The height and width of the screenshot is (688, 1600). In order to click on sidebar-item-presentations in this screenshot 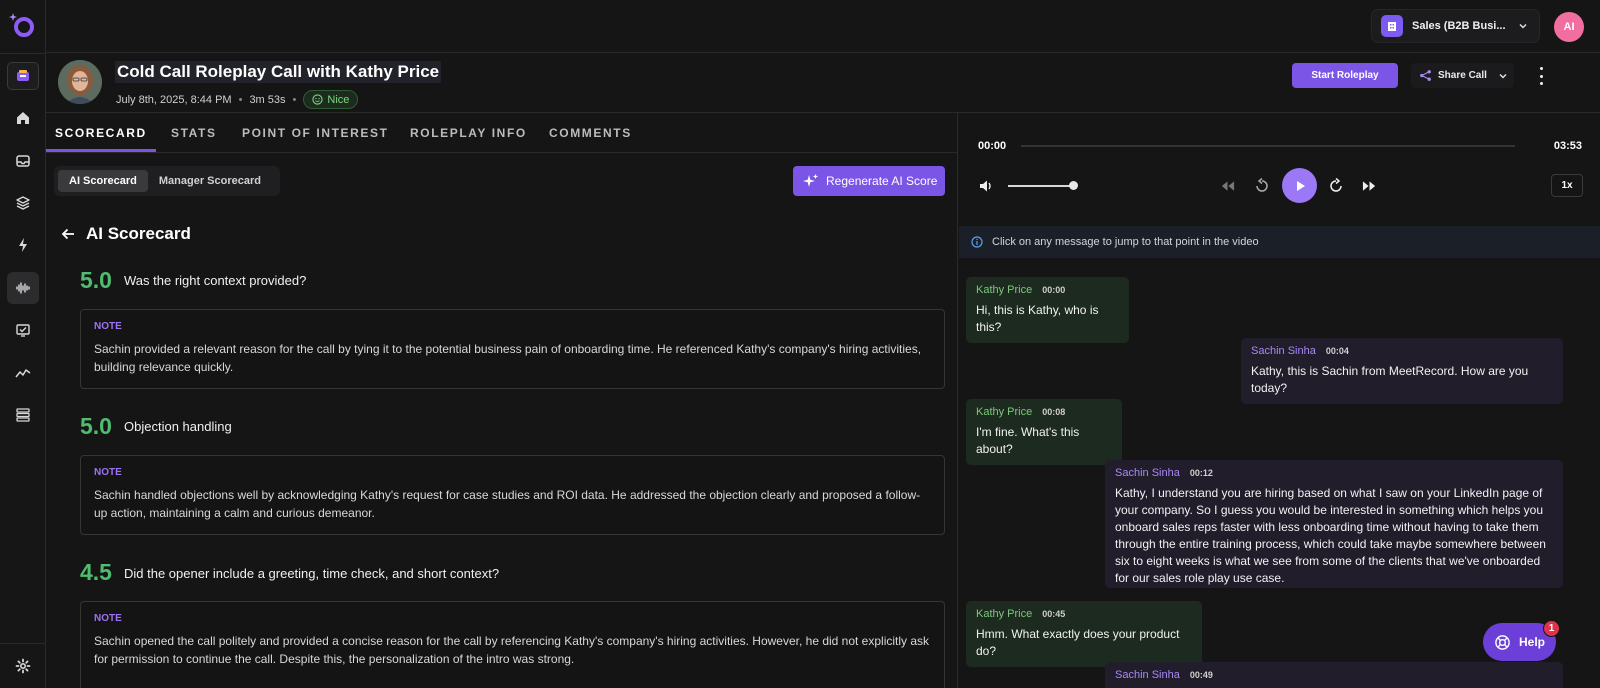, I will do `click(23, 330)`.